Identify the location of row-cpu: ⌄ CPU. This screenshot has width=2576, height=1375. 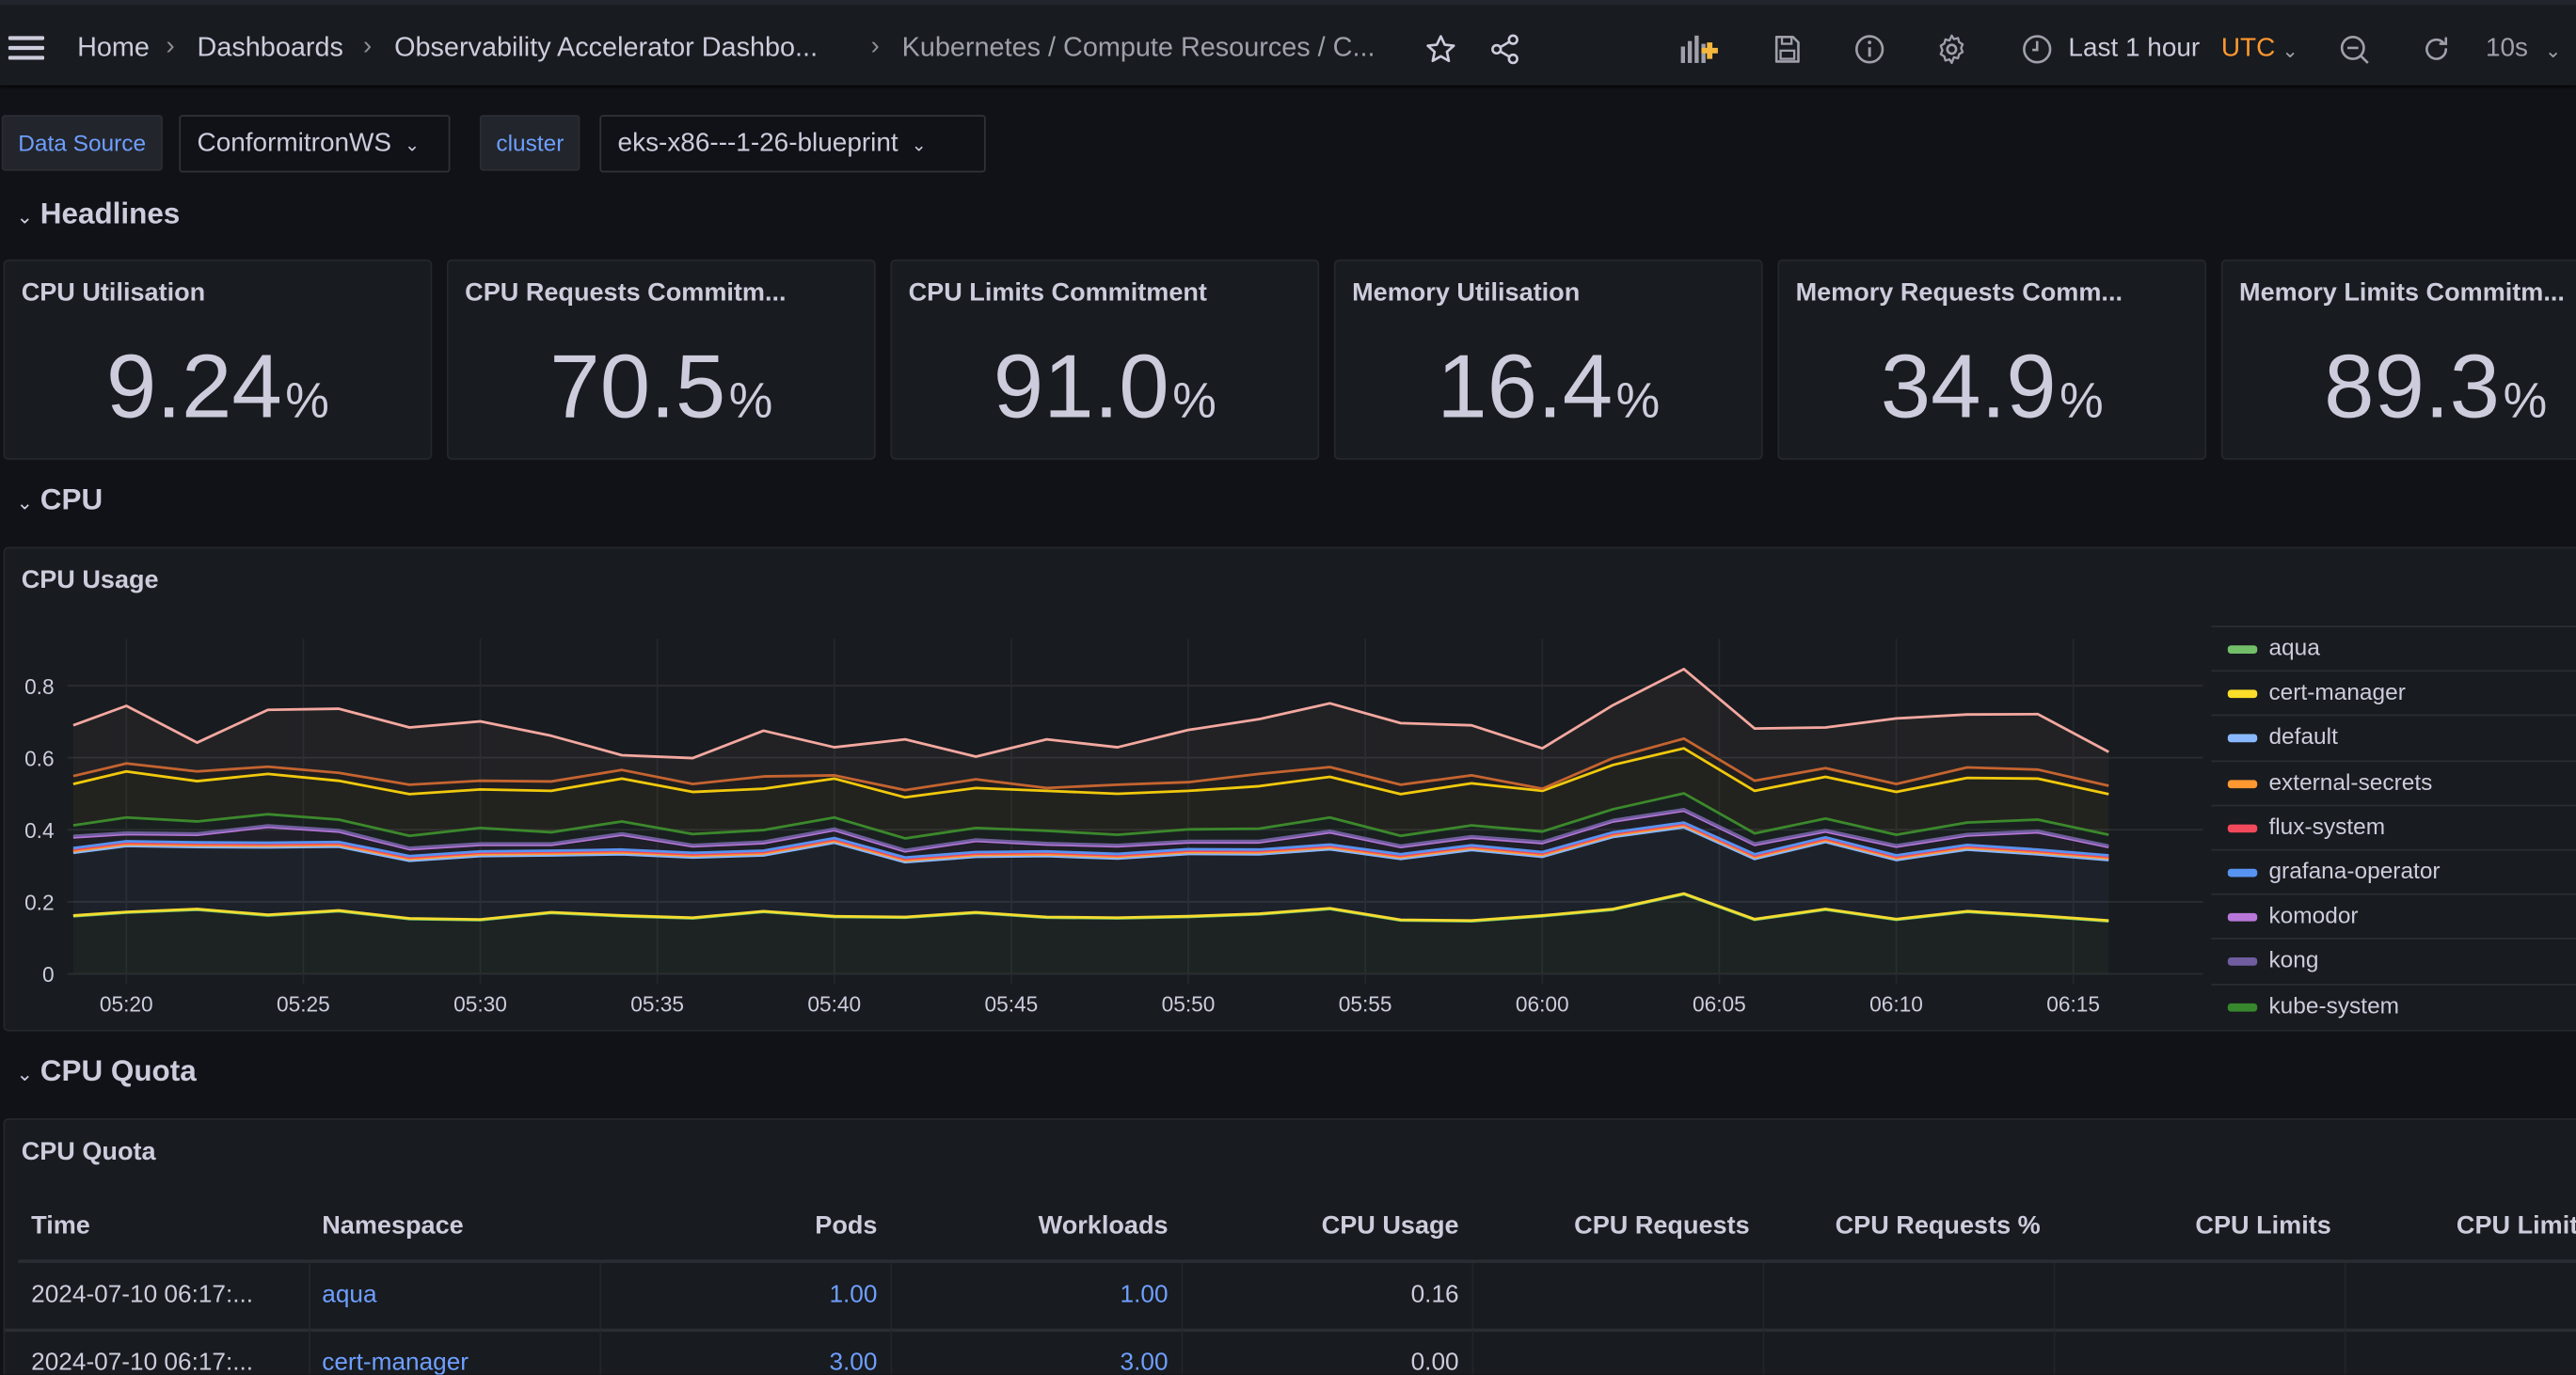
(59, 500).